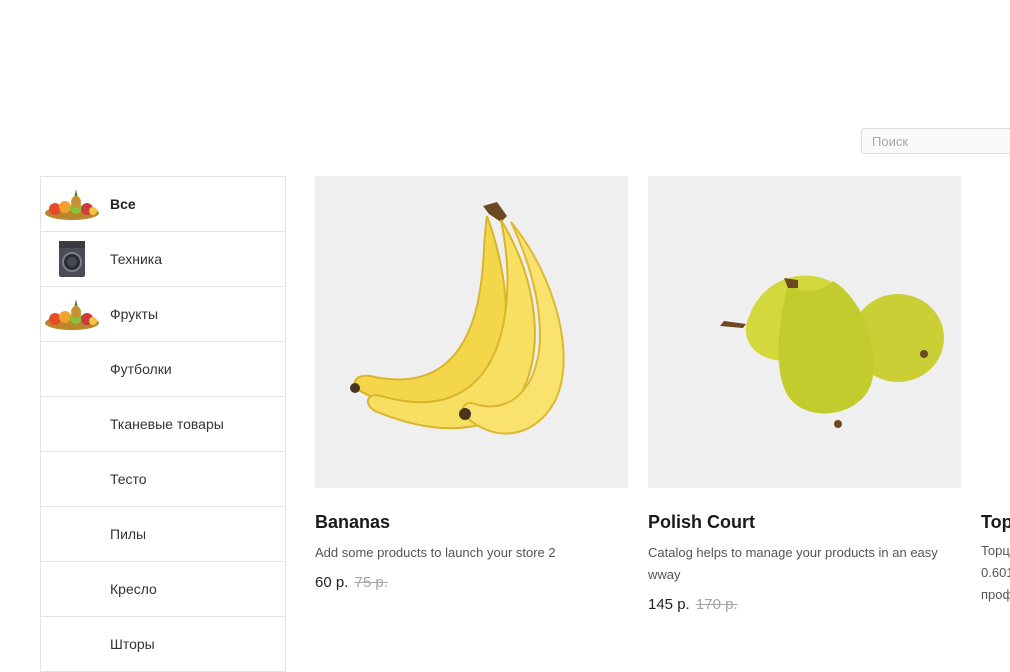  I want to click on category-label: Футболки, so click(141, 369).